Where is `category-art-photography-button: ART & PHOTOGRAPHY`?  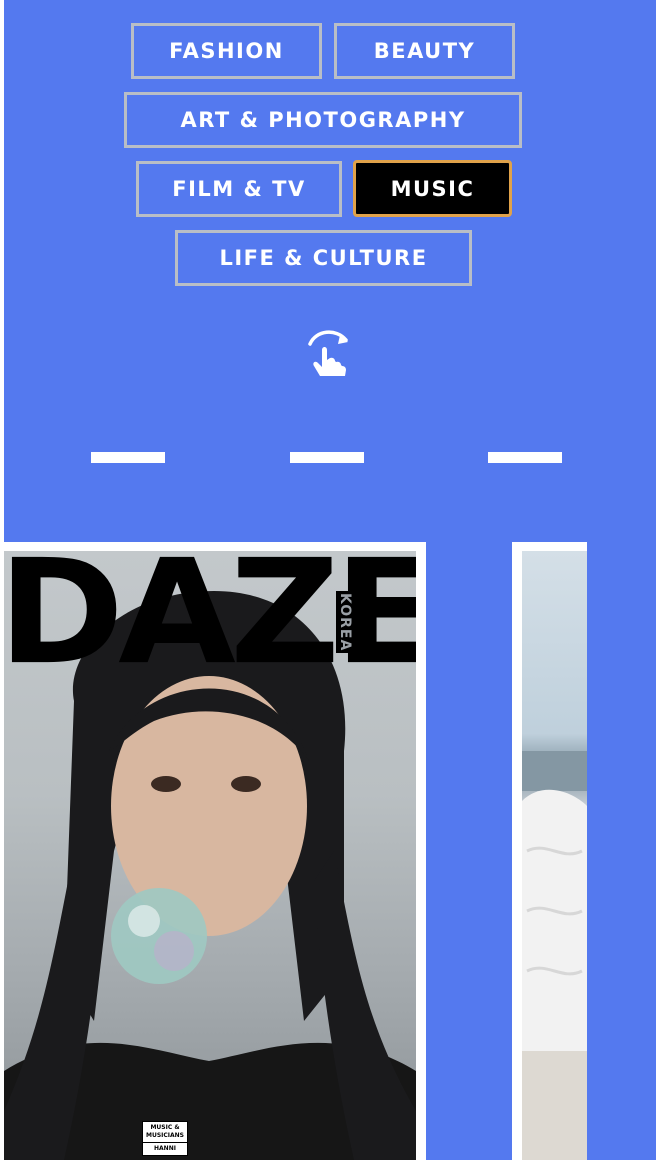
category-art-photography-button: ART & PHOTOGRAPHY is located at coordinates (323, 120).